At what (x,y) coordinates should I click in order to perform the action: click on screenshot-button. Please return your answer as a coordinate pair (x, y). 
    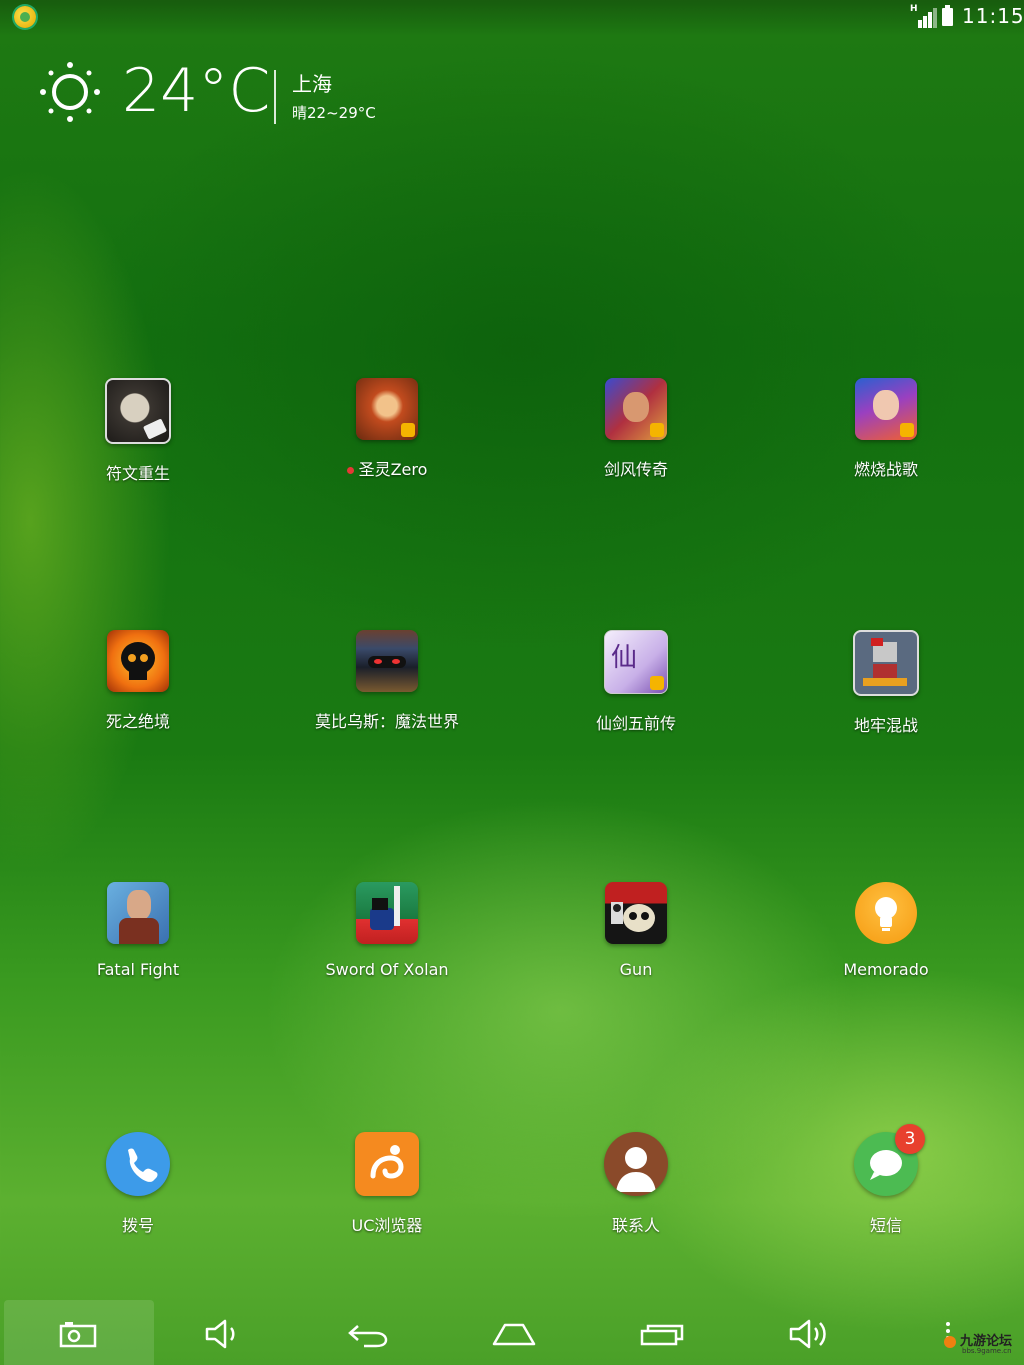
    Looking at the image, I should click on (78, 1334).